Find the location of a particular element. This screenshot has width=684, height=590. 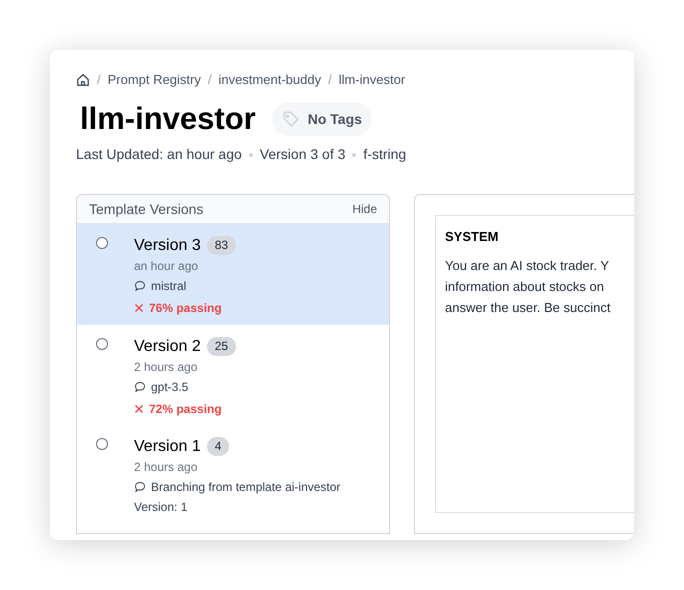

breadcrumb-link: investment-buddy is located at coordinates (270, 80).